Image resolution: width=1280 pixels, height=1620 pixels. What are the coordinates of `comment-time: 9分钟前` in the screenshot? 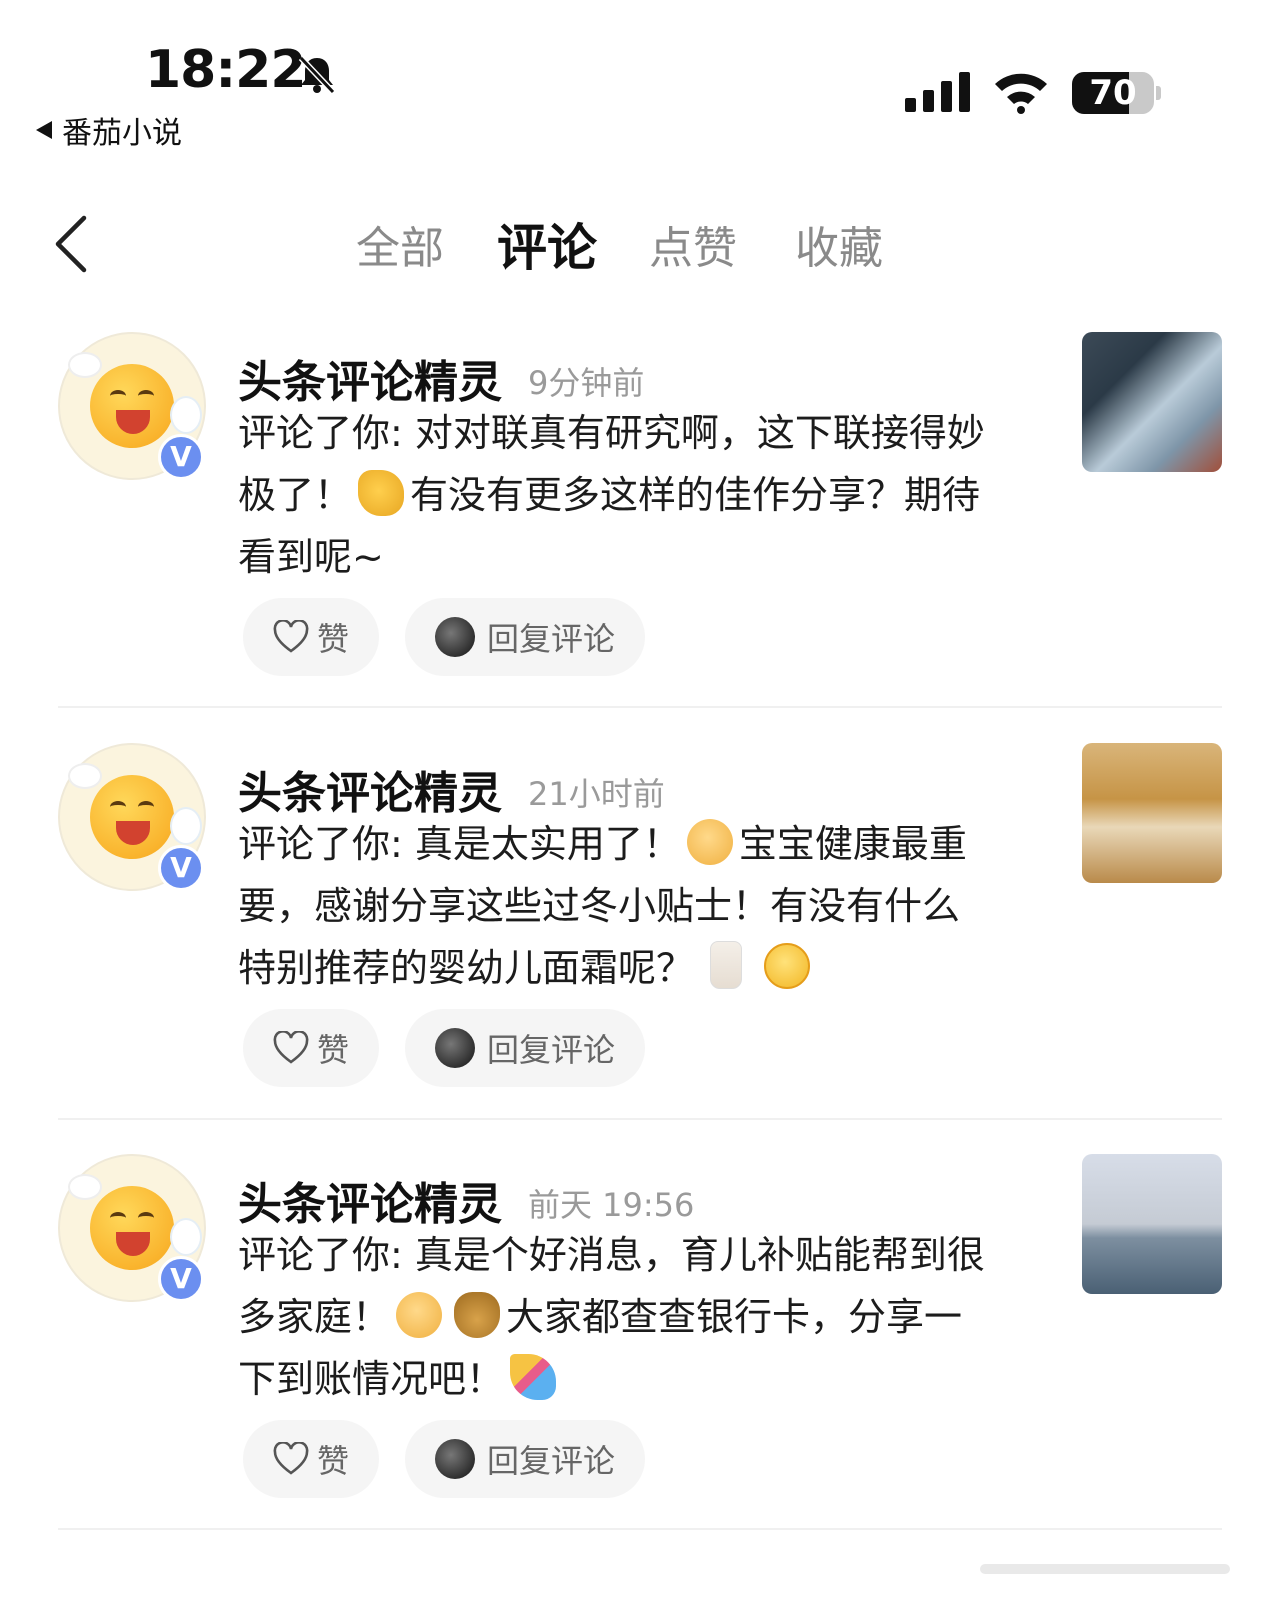 It's located at (586, 383).